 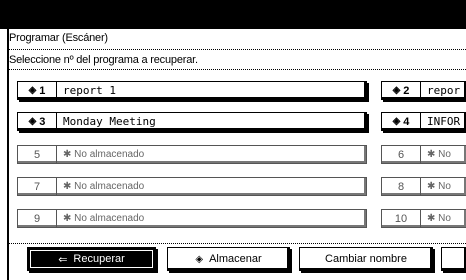 I want to click on program-key-6: 6 ✱ No, so click(x=423, y=154).